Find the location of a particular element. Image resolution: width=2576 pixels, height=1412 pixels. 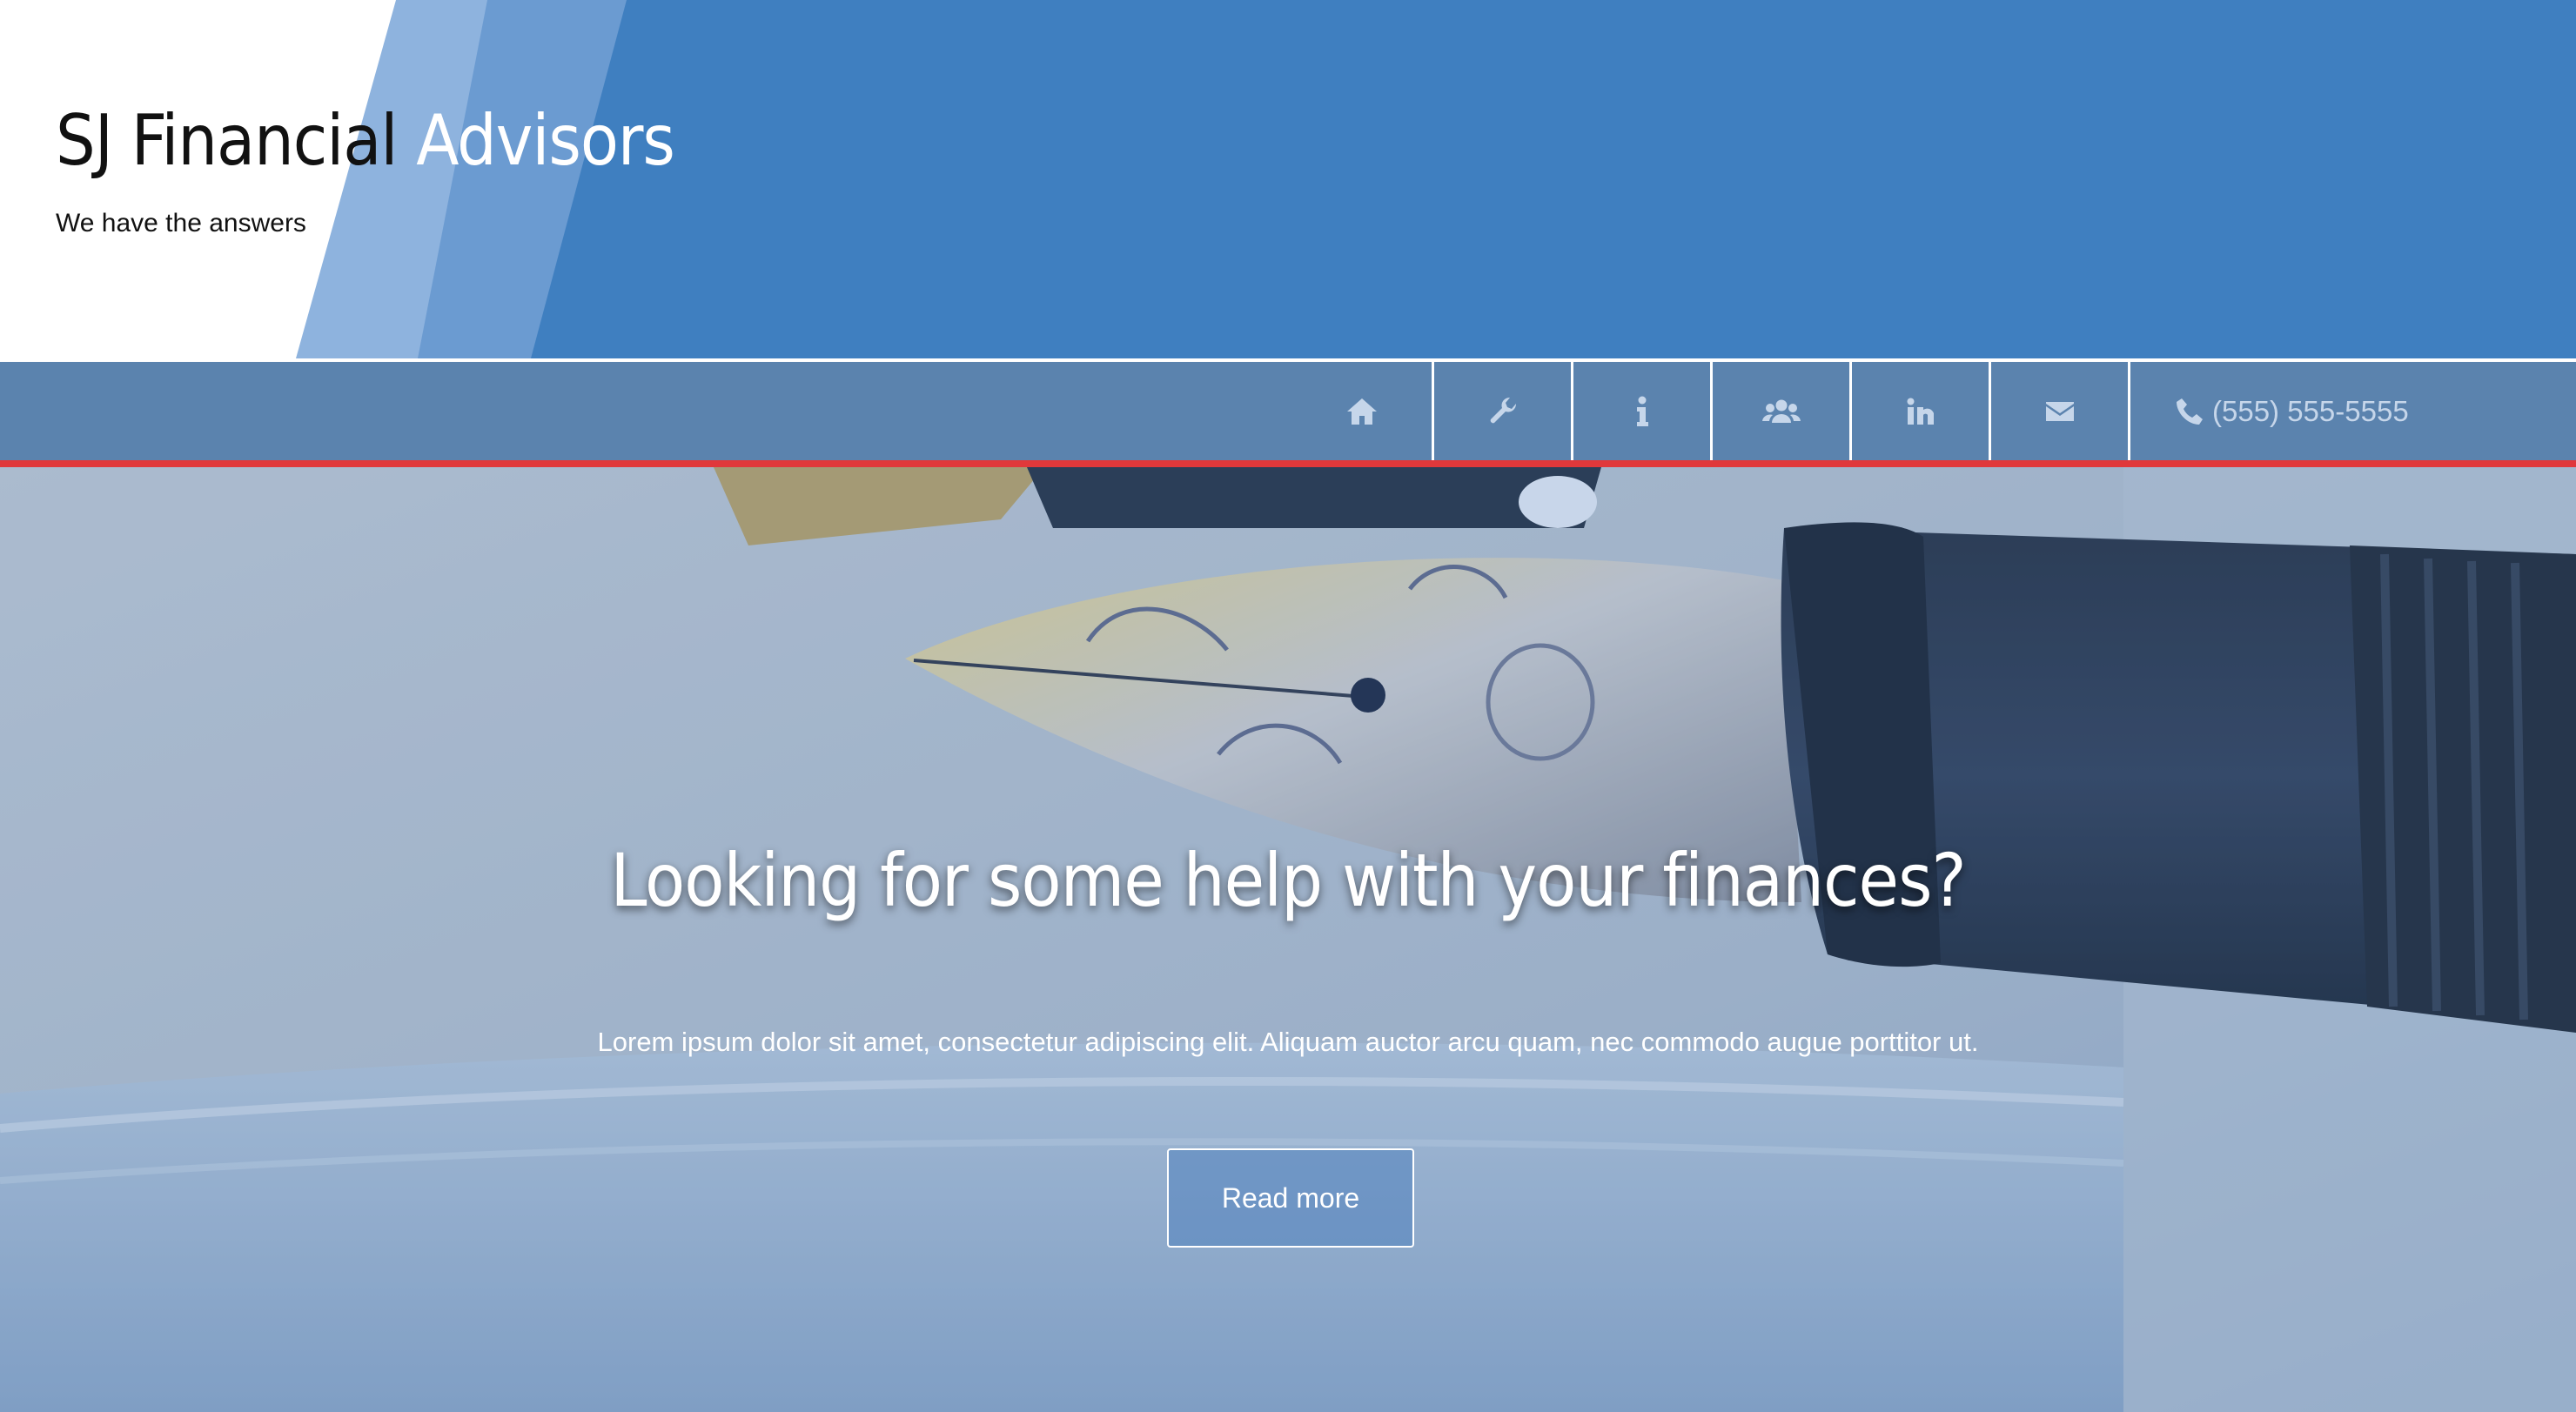

nav-item-services is located at coordinates (1501, 411).